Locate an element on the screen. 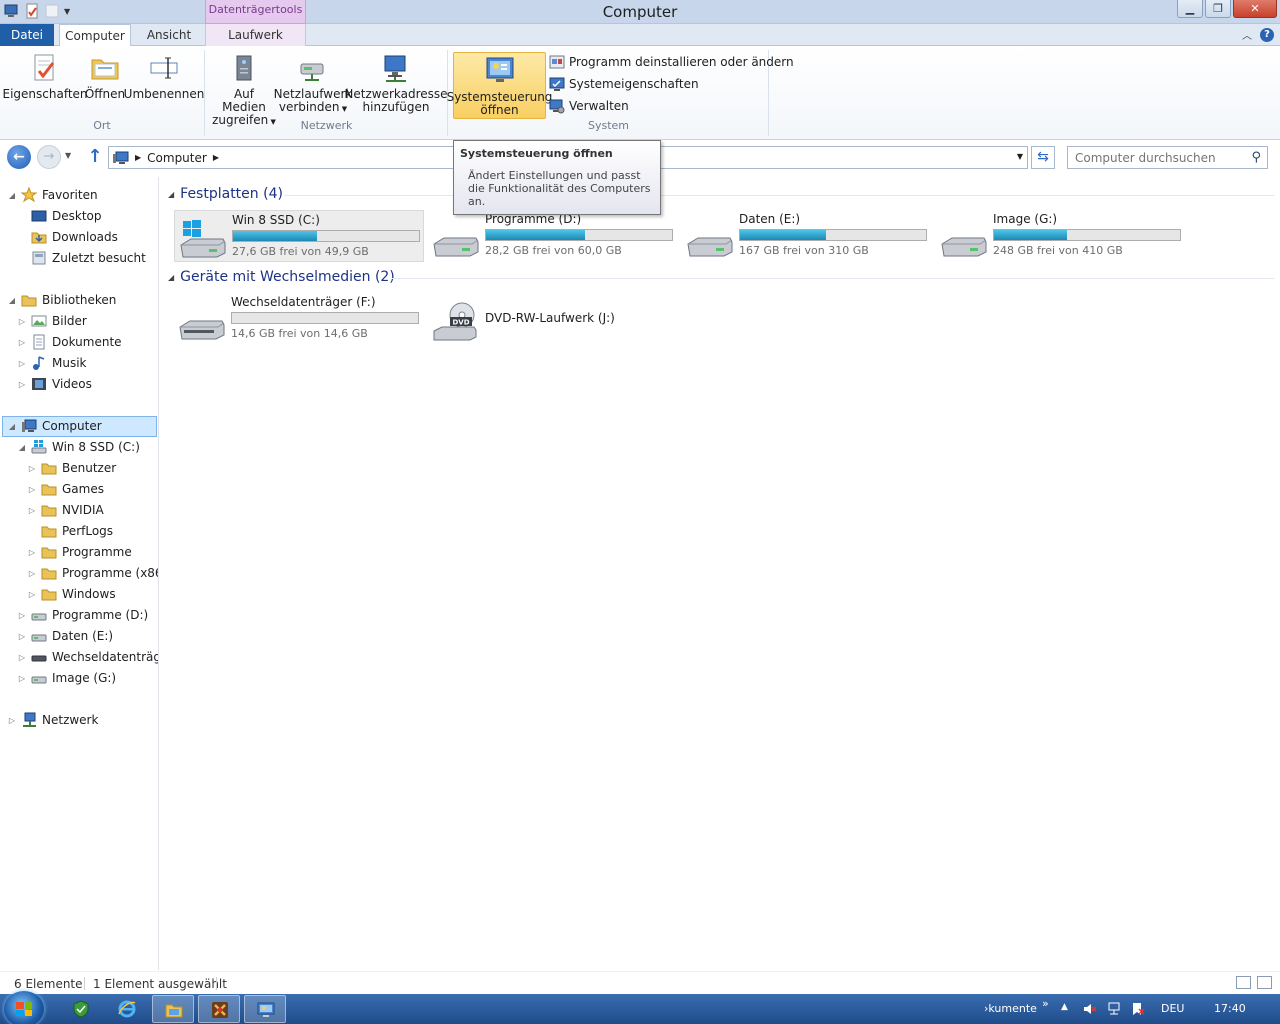  network-tray-icon is located at coordinates (1114, 1009).